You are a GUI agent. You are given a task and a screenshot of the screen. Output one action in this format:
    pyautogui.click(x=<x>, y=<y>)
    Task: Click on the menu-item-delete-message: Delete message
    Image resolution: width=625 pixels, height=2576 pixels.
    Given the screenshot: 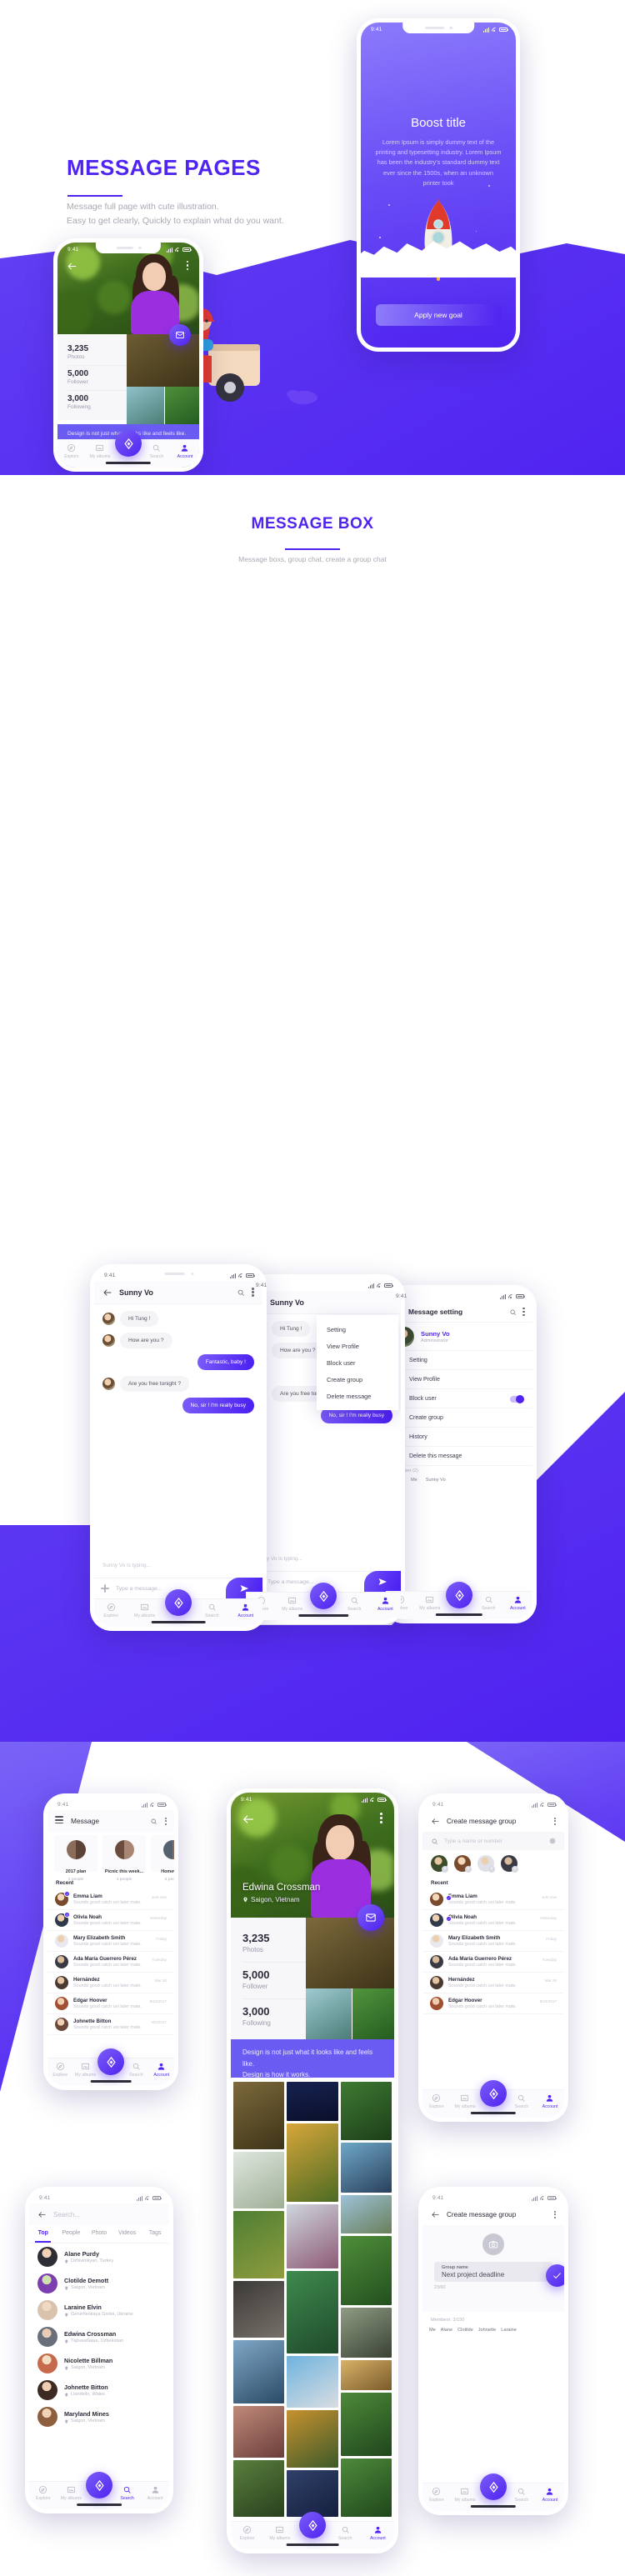 What is the action you would take?
    pyautogui.click(x=357, y=1396)
    